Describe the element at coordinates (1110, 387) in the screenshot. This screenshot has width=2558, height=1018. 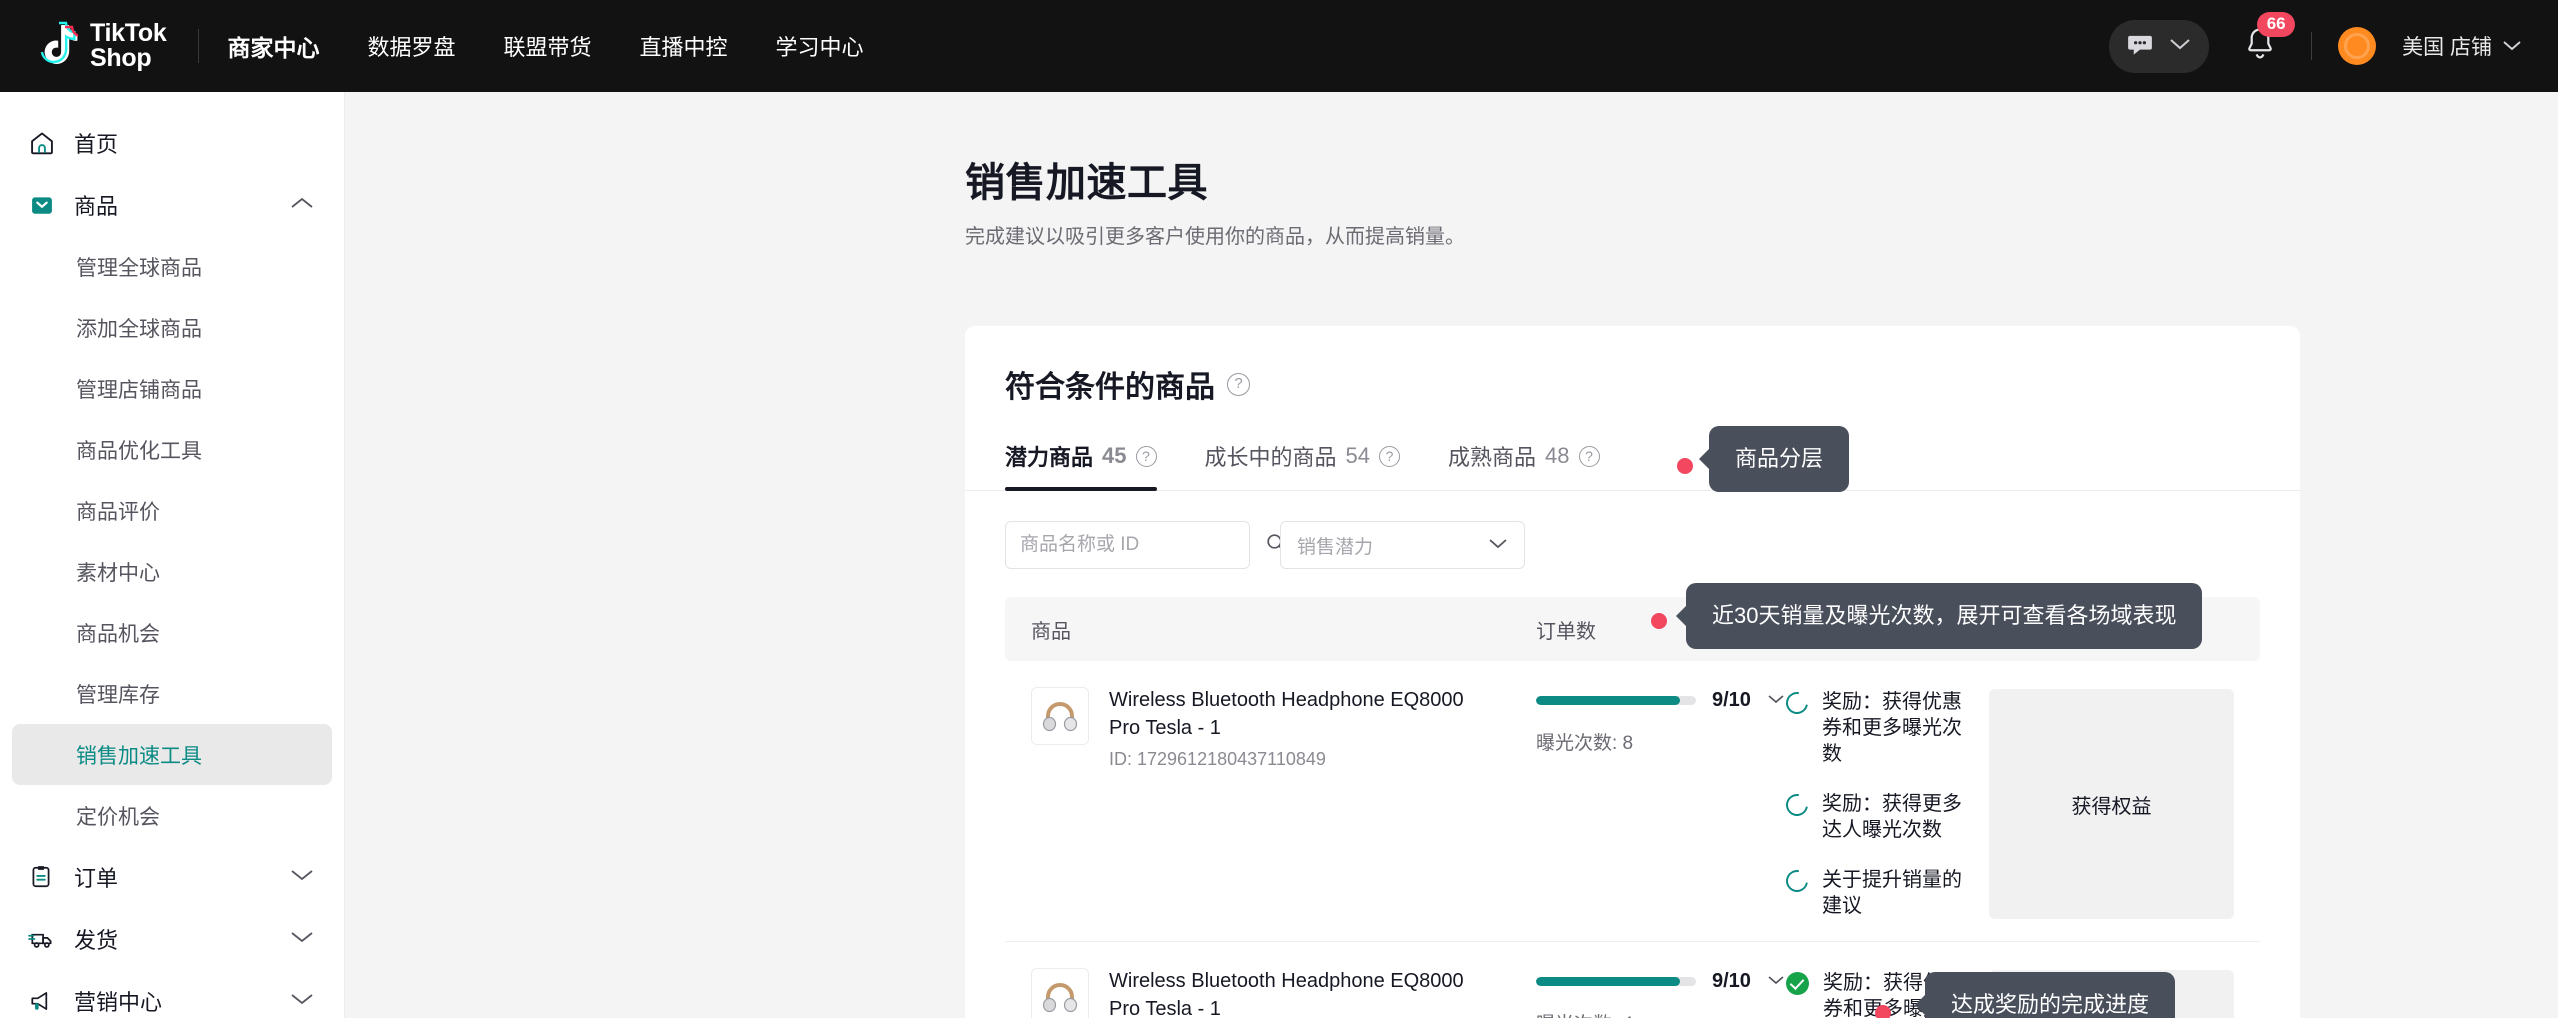
I see `card-title: 符合条件的商品` at that location.